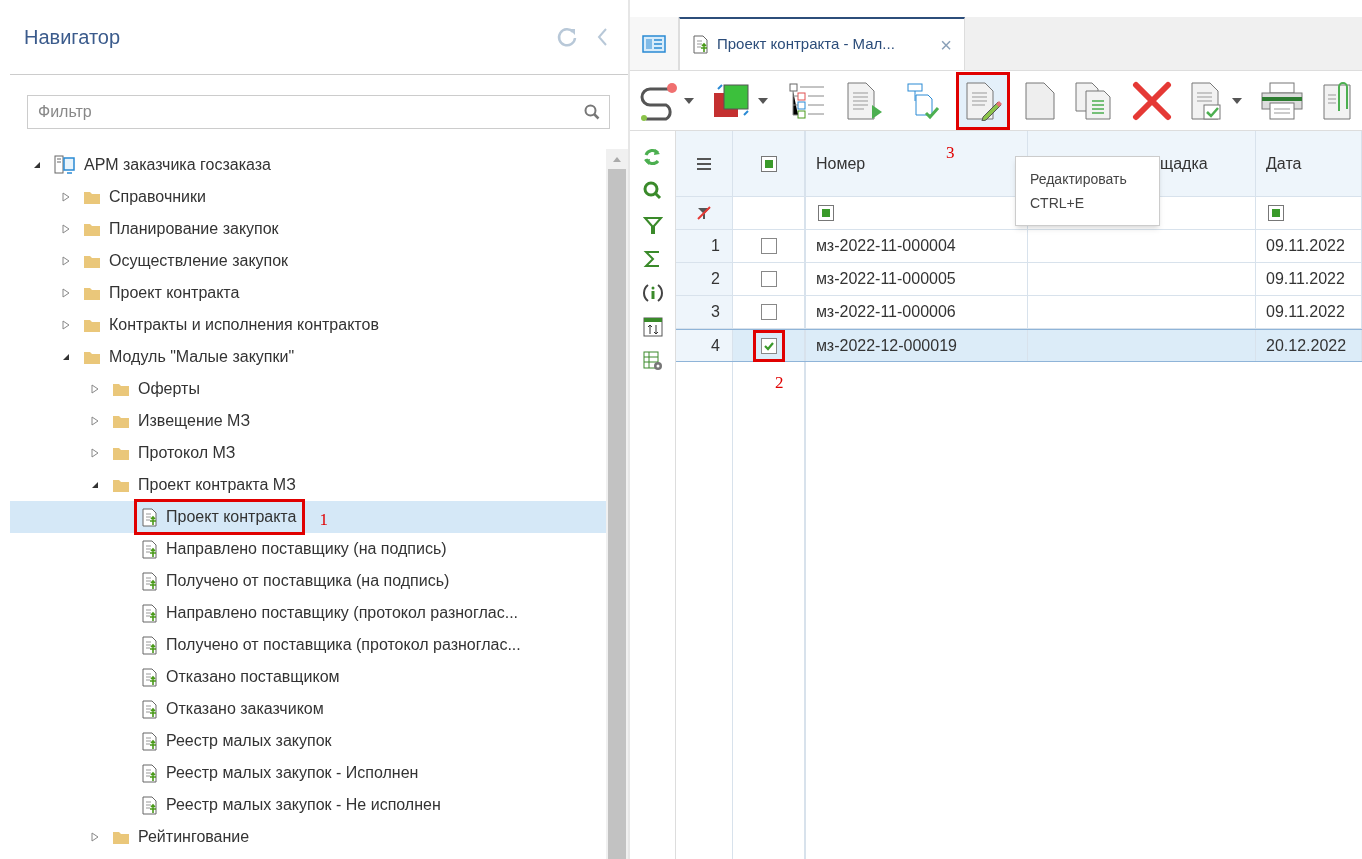  I want to click on row-number: 2, so click(704, 279).